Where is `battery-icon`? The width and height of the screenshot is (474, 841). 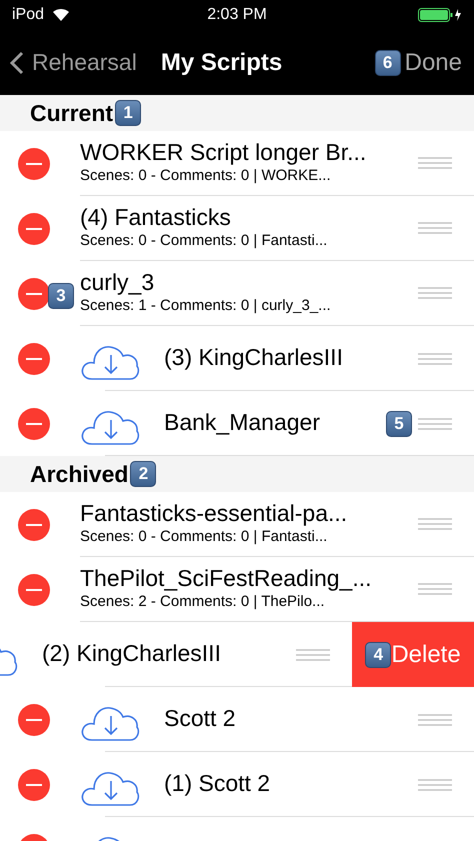
battery-icon is located at coordinates (440, 15).